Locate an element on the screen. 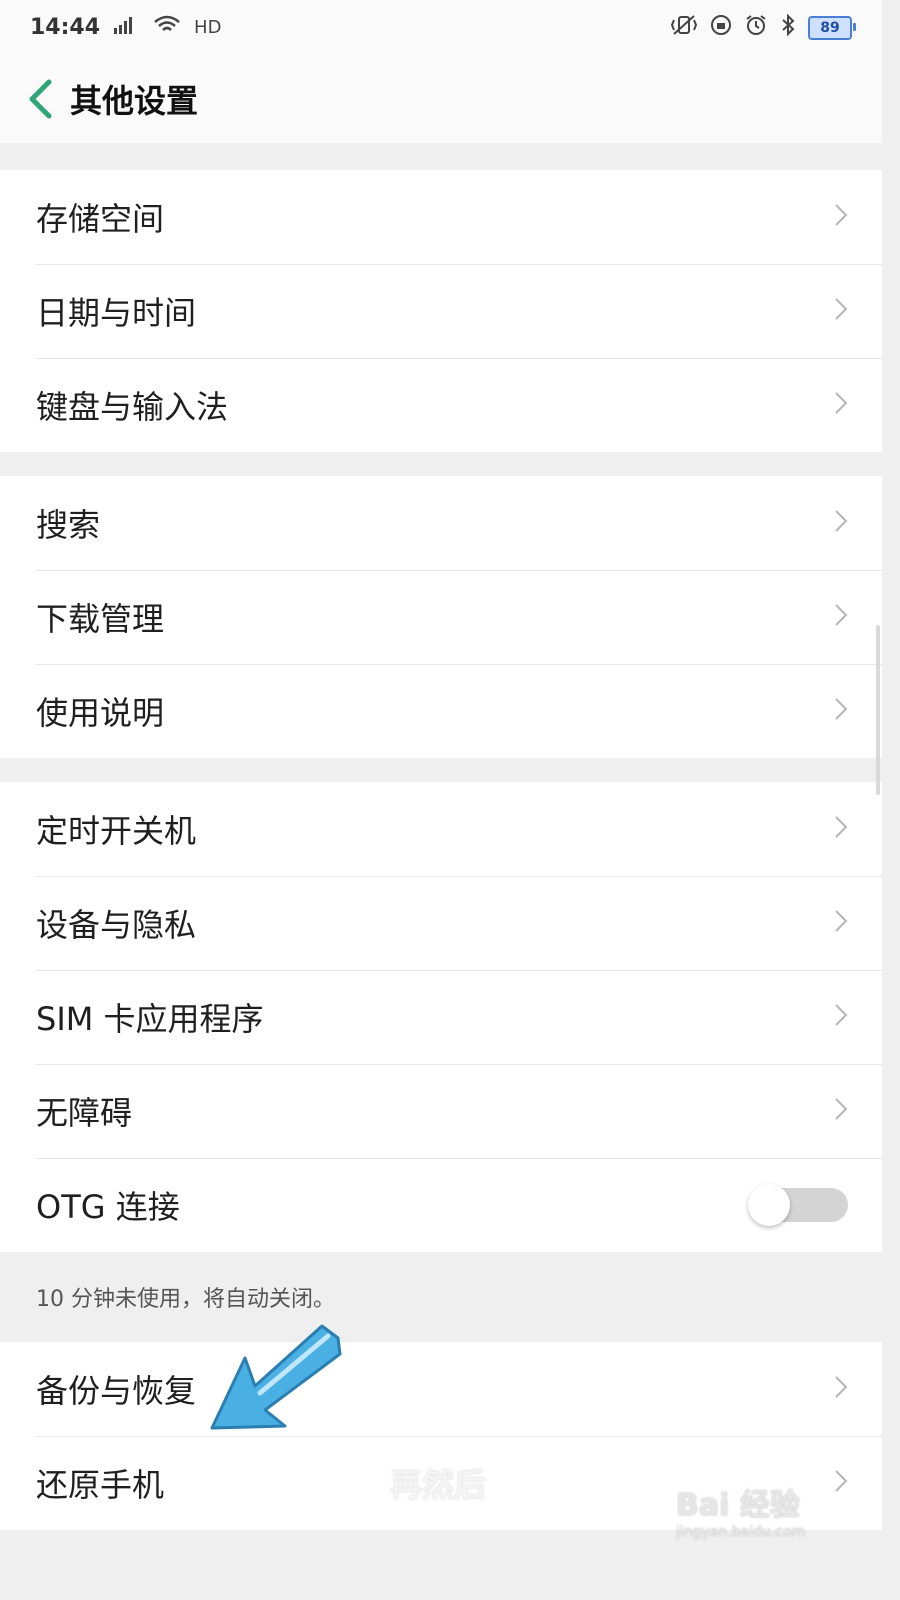 Image resolution: width=900 pixels, height=1600 pixels. settings-item-date-time: 日期与时间 is located at coordinates (441, 311).